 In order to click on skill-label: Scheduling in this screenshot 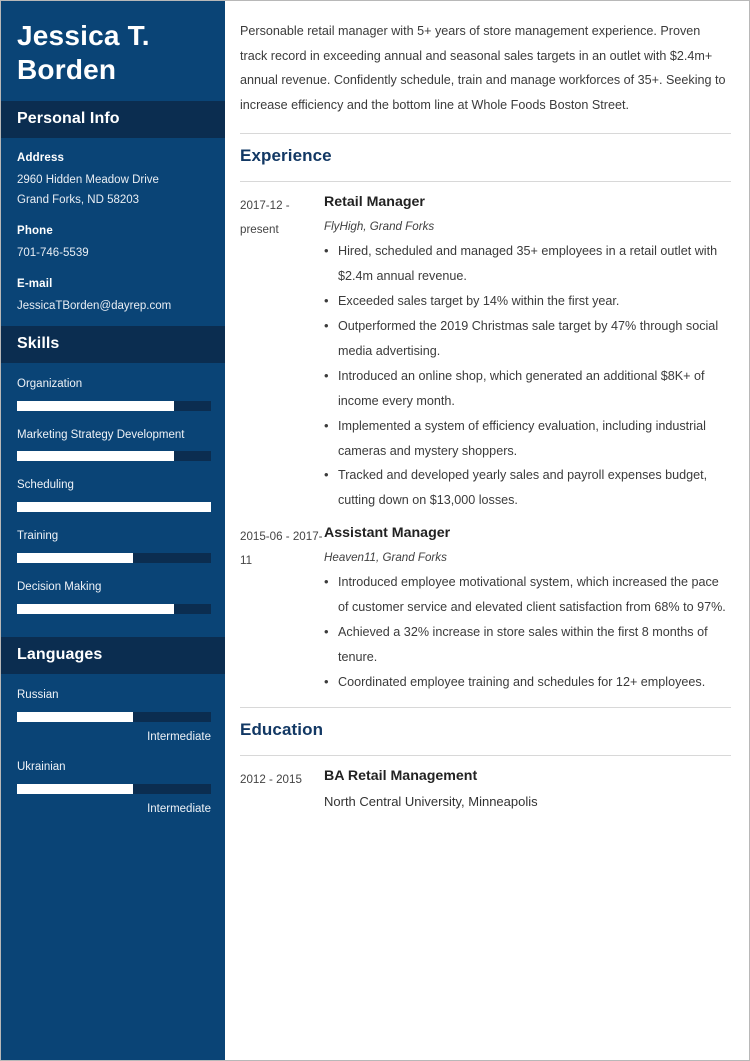, I will do `click(45, 485)`.